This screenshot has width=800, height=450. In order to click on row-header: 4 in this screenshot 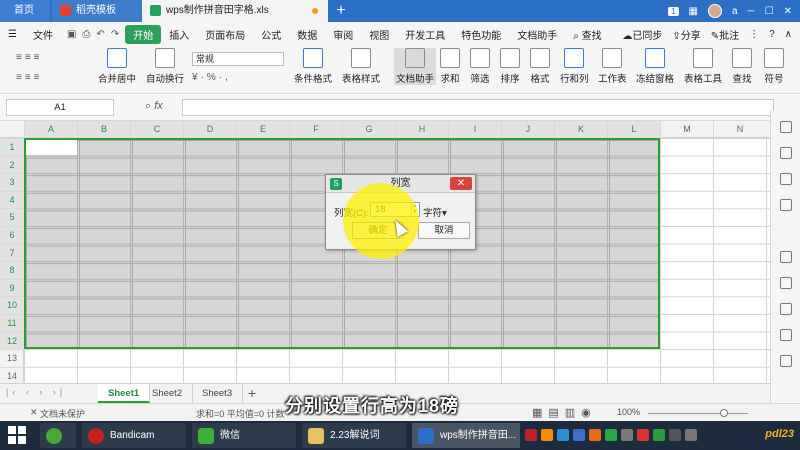, I will do `click(12, 199)`.